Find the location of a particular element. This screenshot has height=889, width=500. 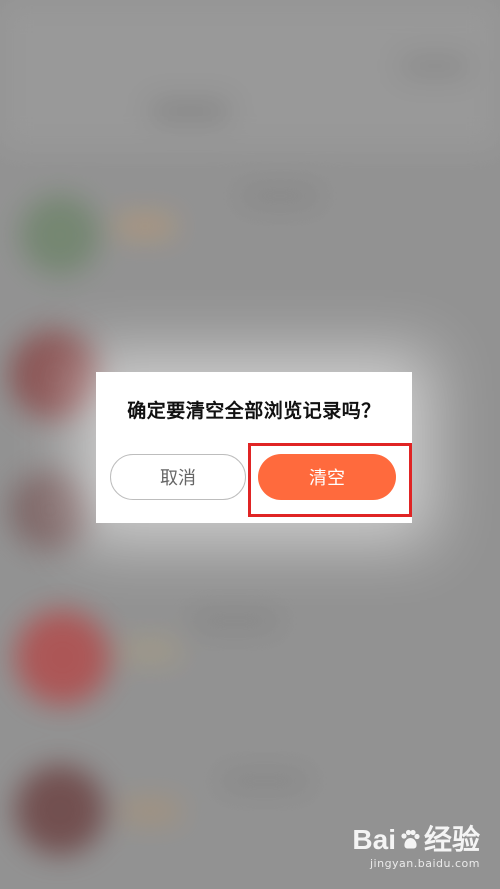

dialog-title: 确定要清空全部浏览记录吗？ is located at coordinates (254, 411).